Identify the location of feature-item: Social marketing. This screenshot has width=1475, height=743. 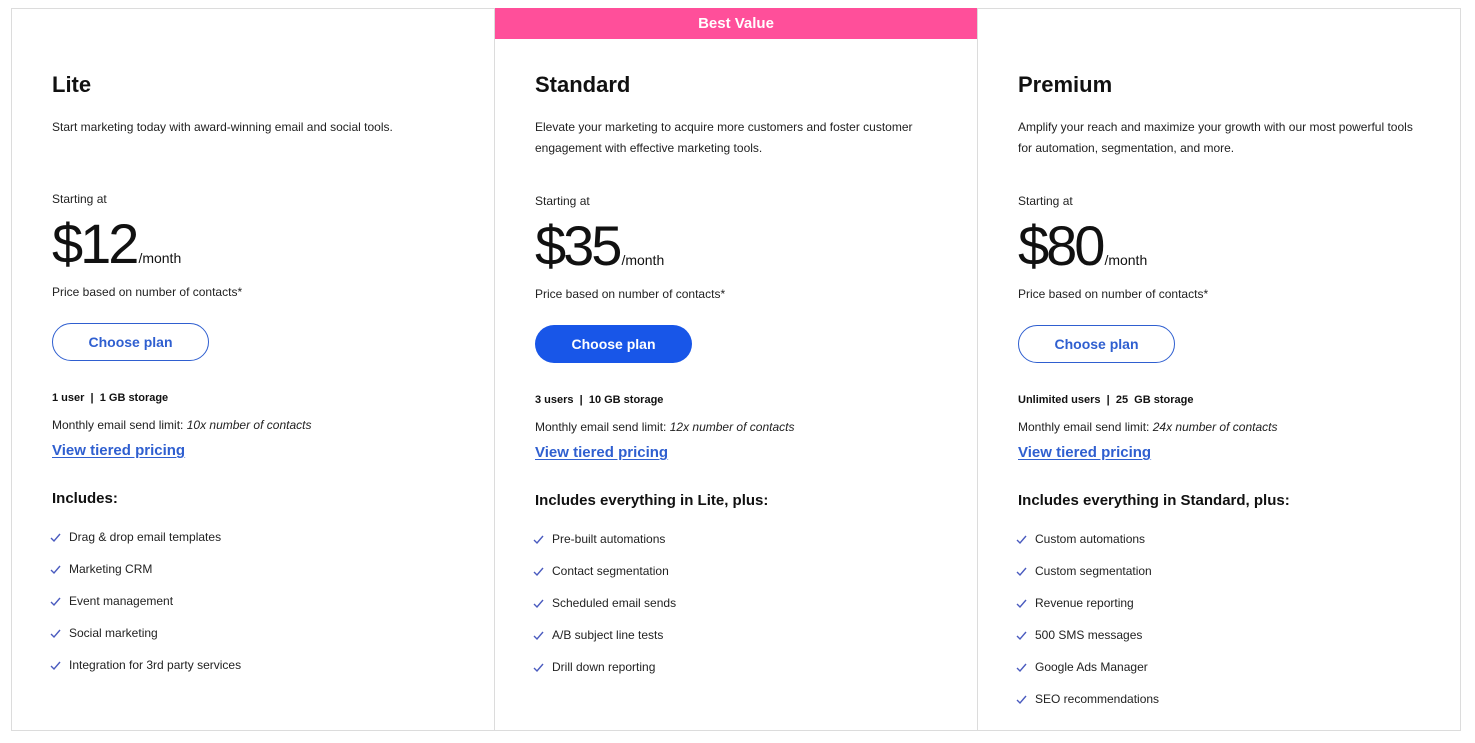
(145, 633).